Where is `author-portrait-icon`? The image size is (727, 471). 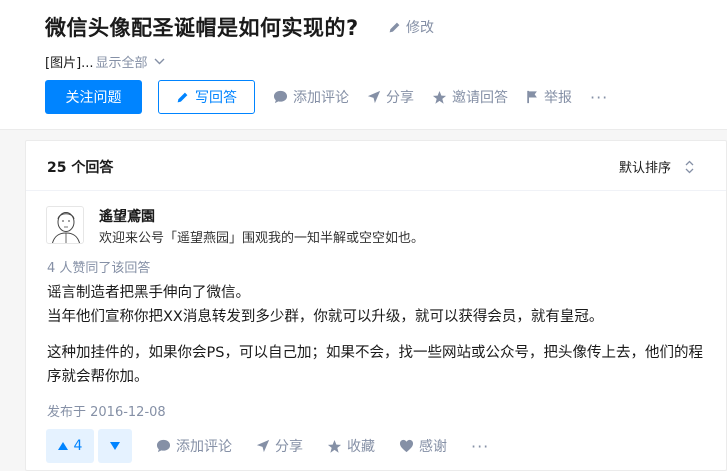
author-portrait-icon is located at coordinates (66, 227).